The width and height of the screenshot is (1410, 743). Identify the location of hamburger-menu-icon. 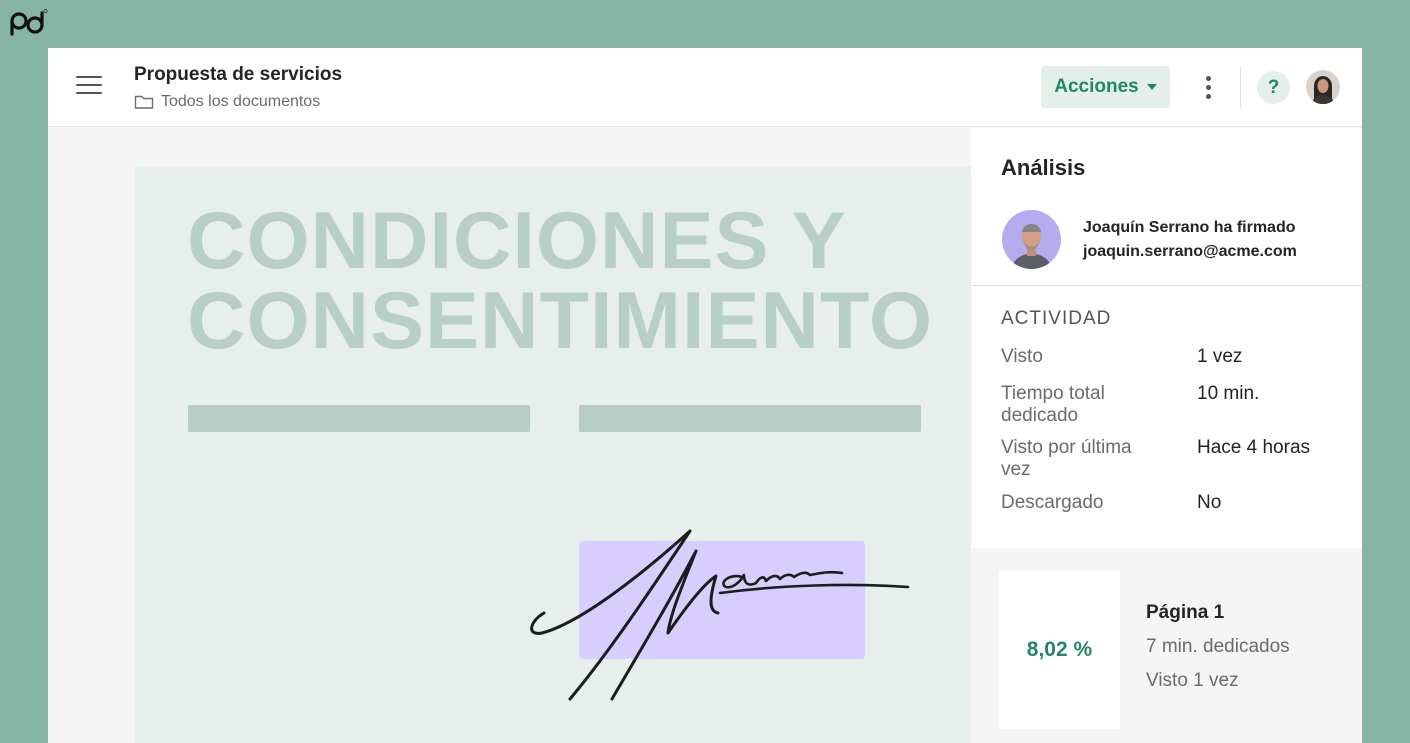
(89, 88).